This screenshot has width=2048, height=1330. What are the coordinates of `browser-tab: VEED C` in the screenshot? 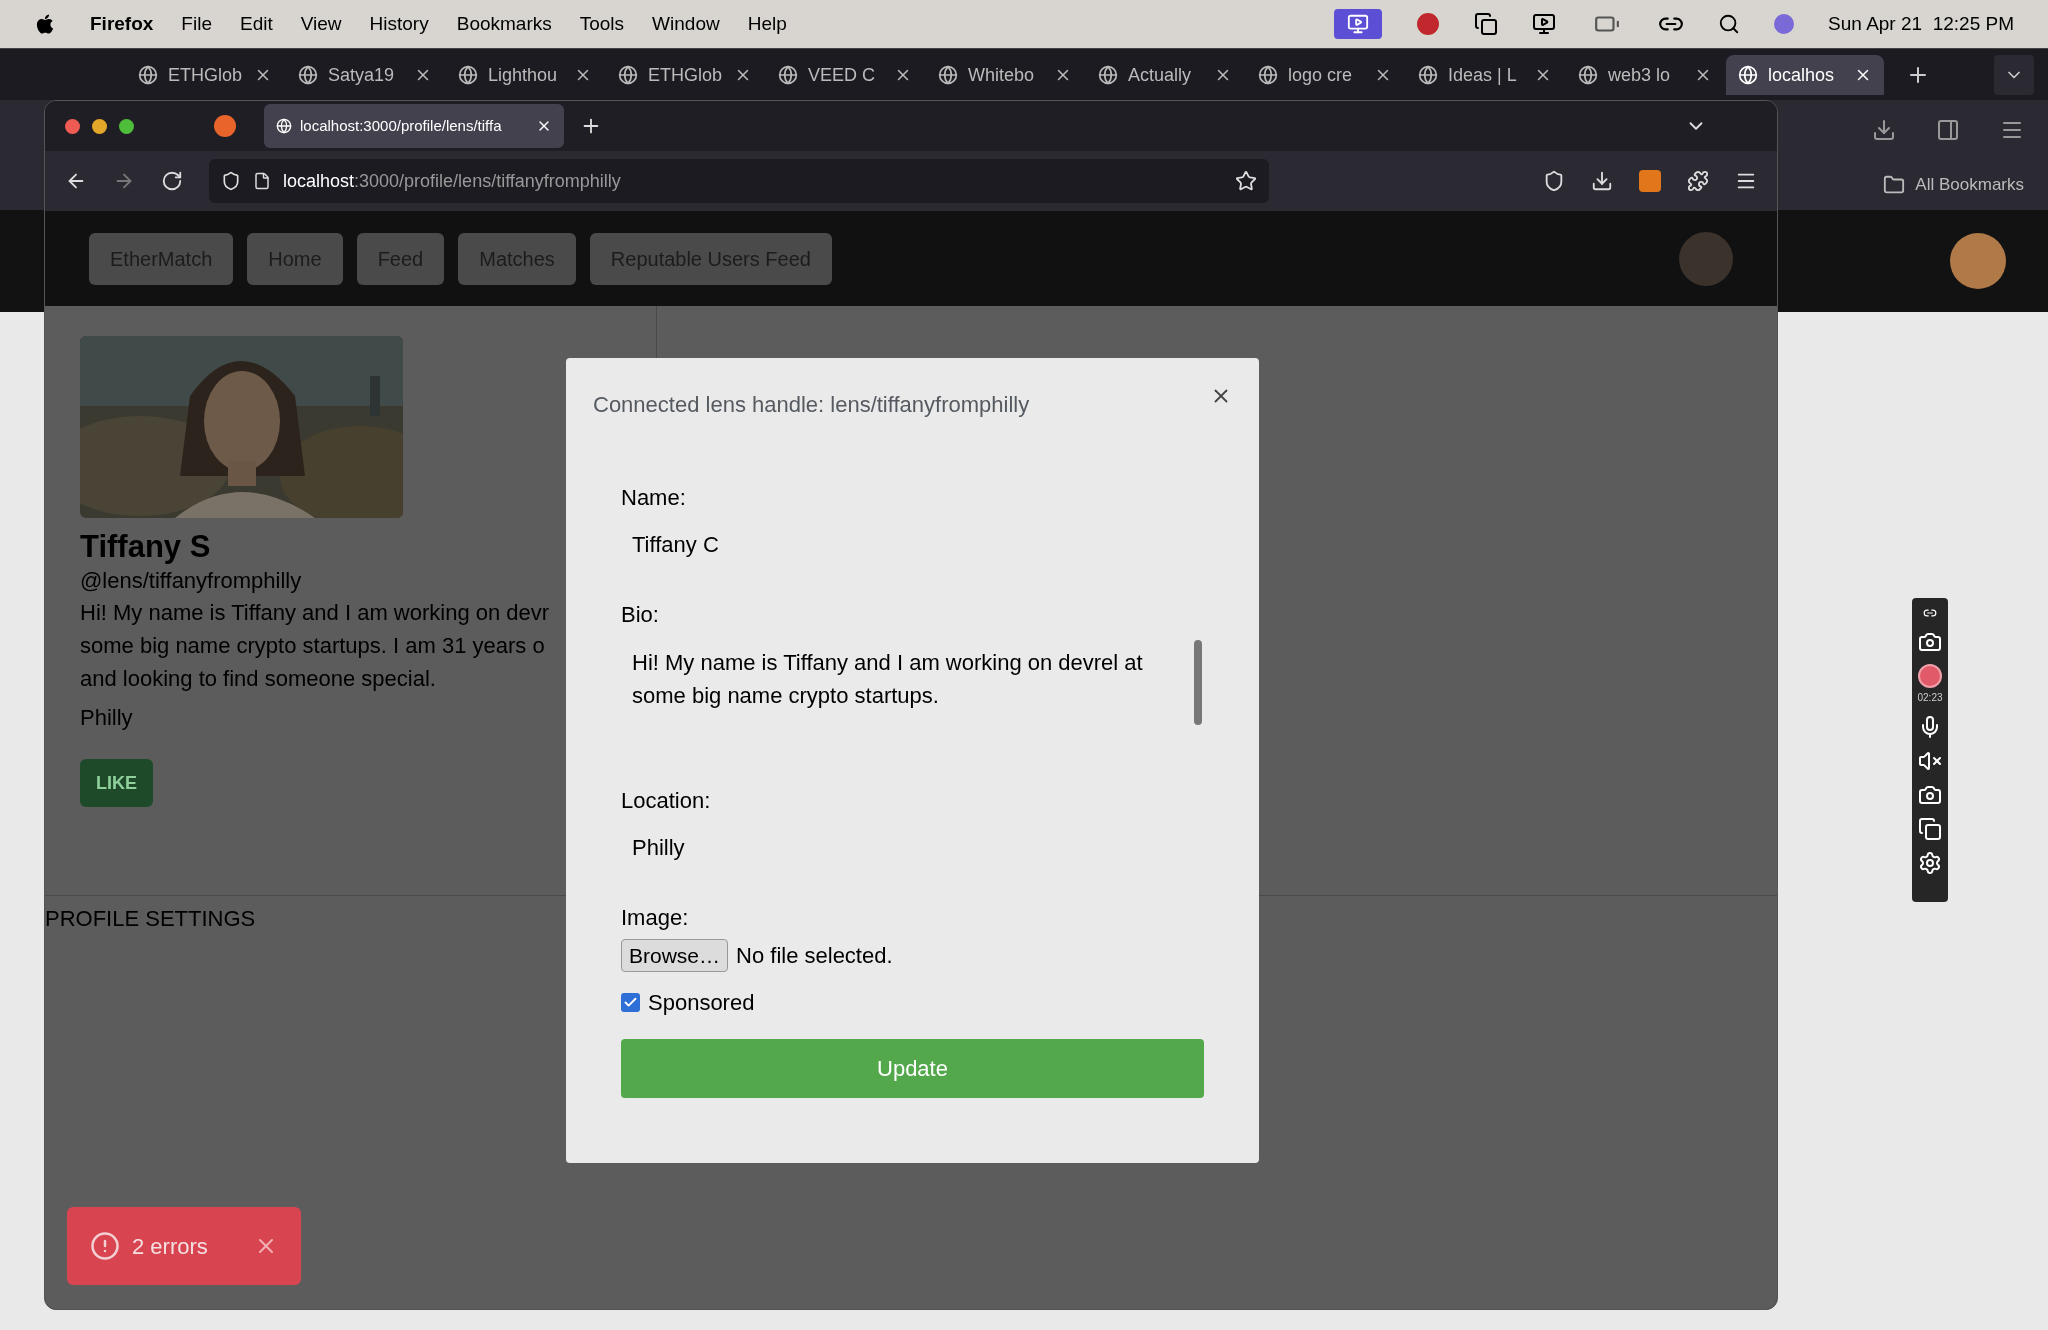 It's located at (845, 75).